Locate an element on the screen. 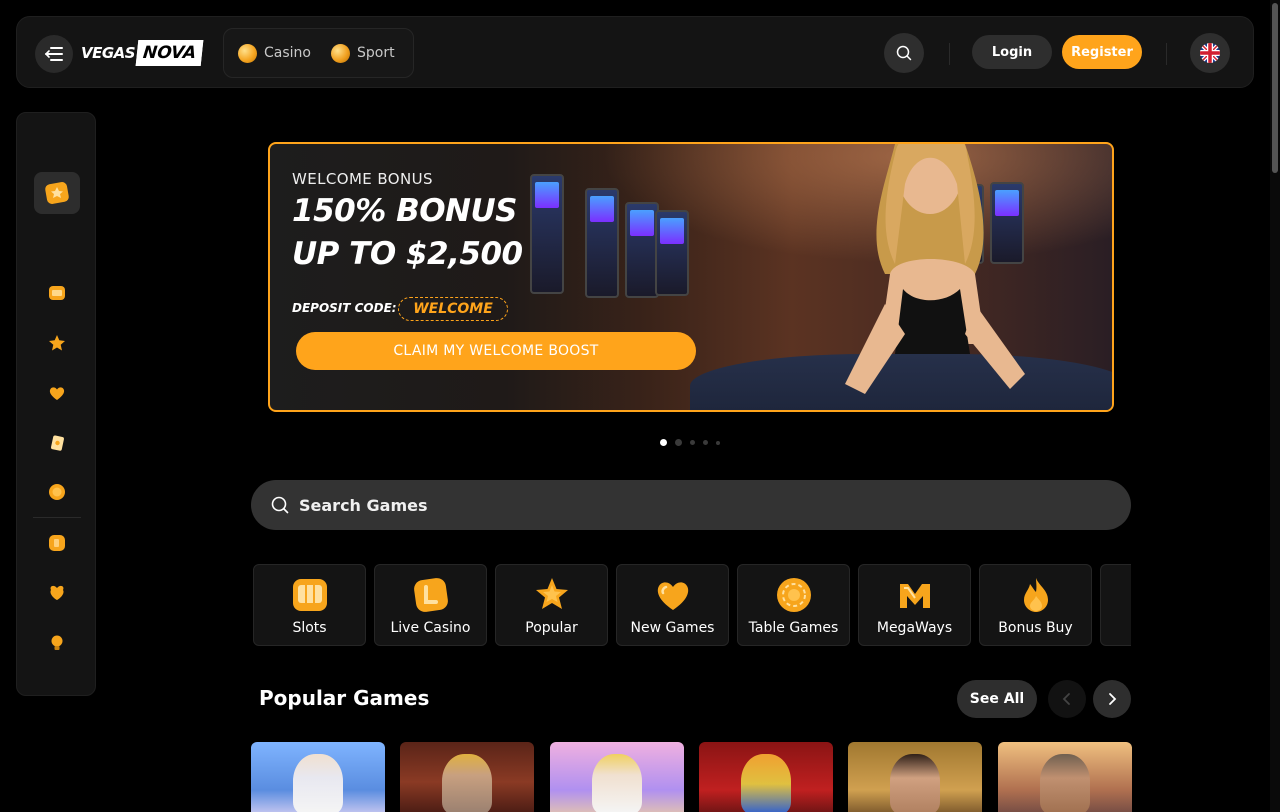 The image size is (1280, 812). category-megaways: MegaWays is located at coordinates (914, 605).